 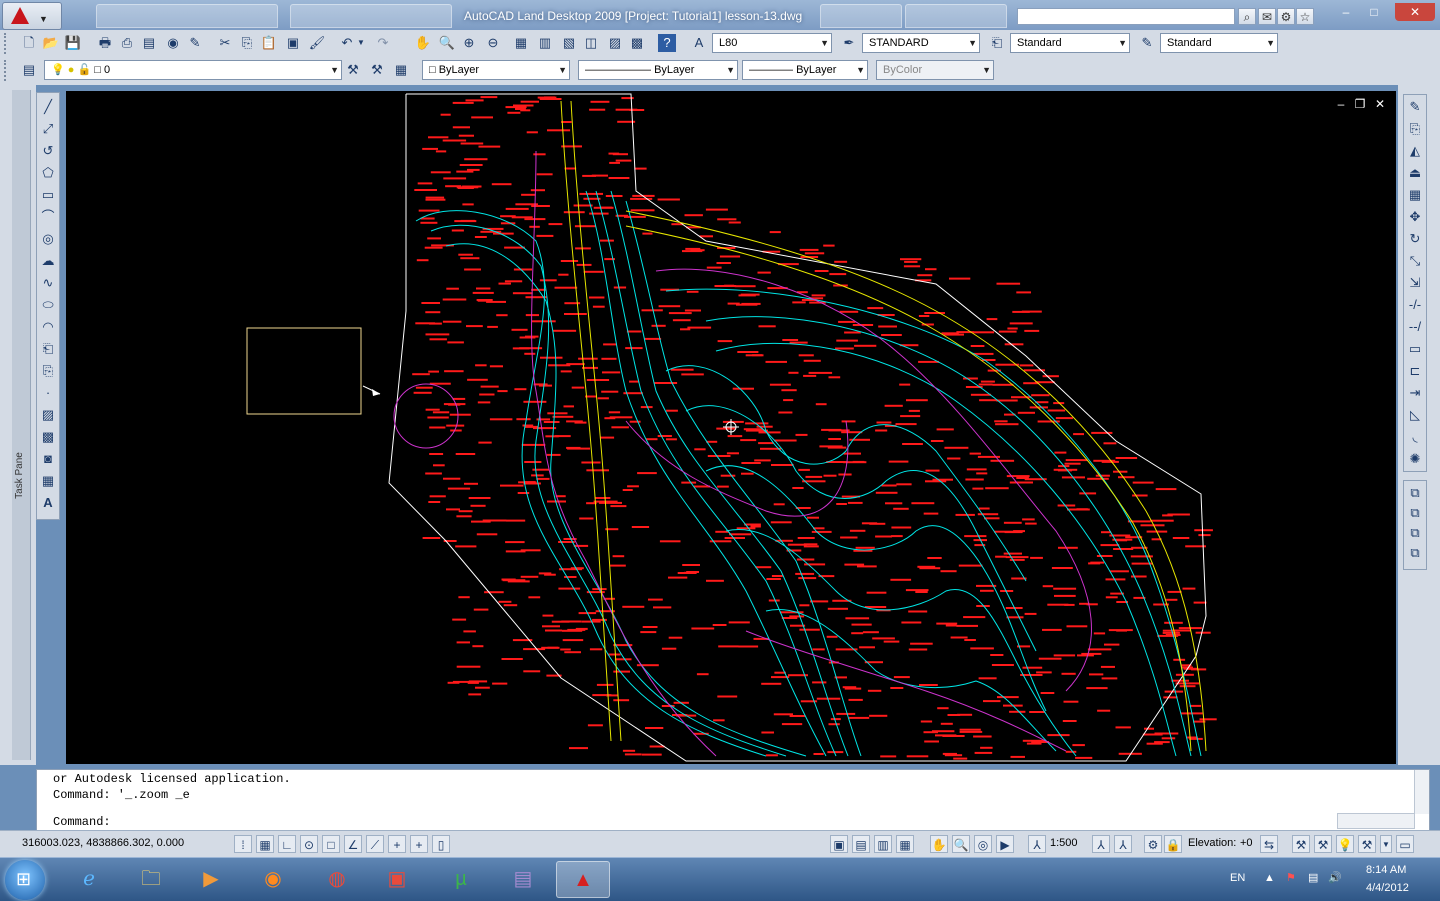 What do you see at coordinates (1415, 513) in the screenshot?
I see `send-to-back-icon: ⧉` at bounding box center [1415, 513].